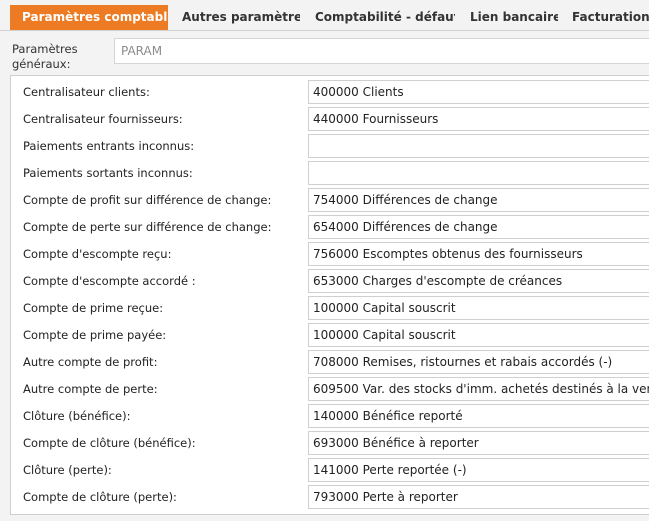 The image size is (649, 521). I want to click on account-field: 653000 Charges d'escompte de créances, so click(478, 281).